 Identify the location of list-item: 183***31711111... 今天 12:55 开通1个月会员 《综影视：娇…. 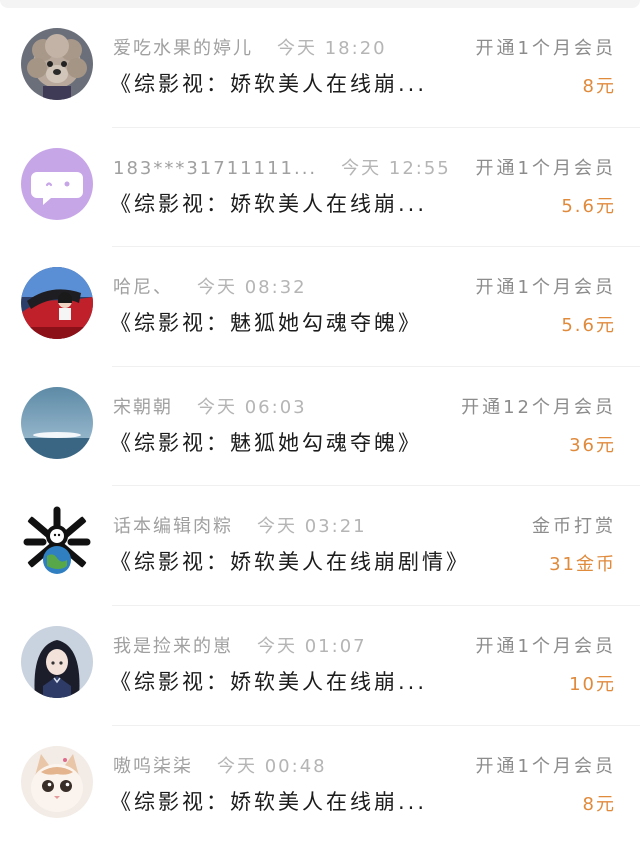
(320, 188).